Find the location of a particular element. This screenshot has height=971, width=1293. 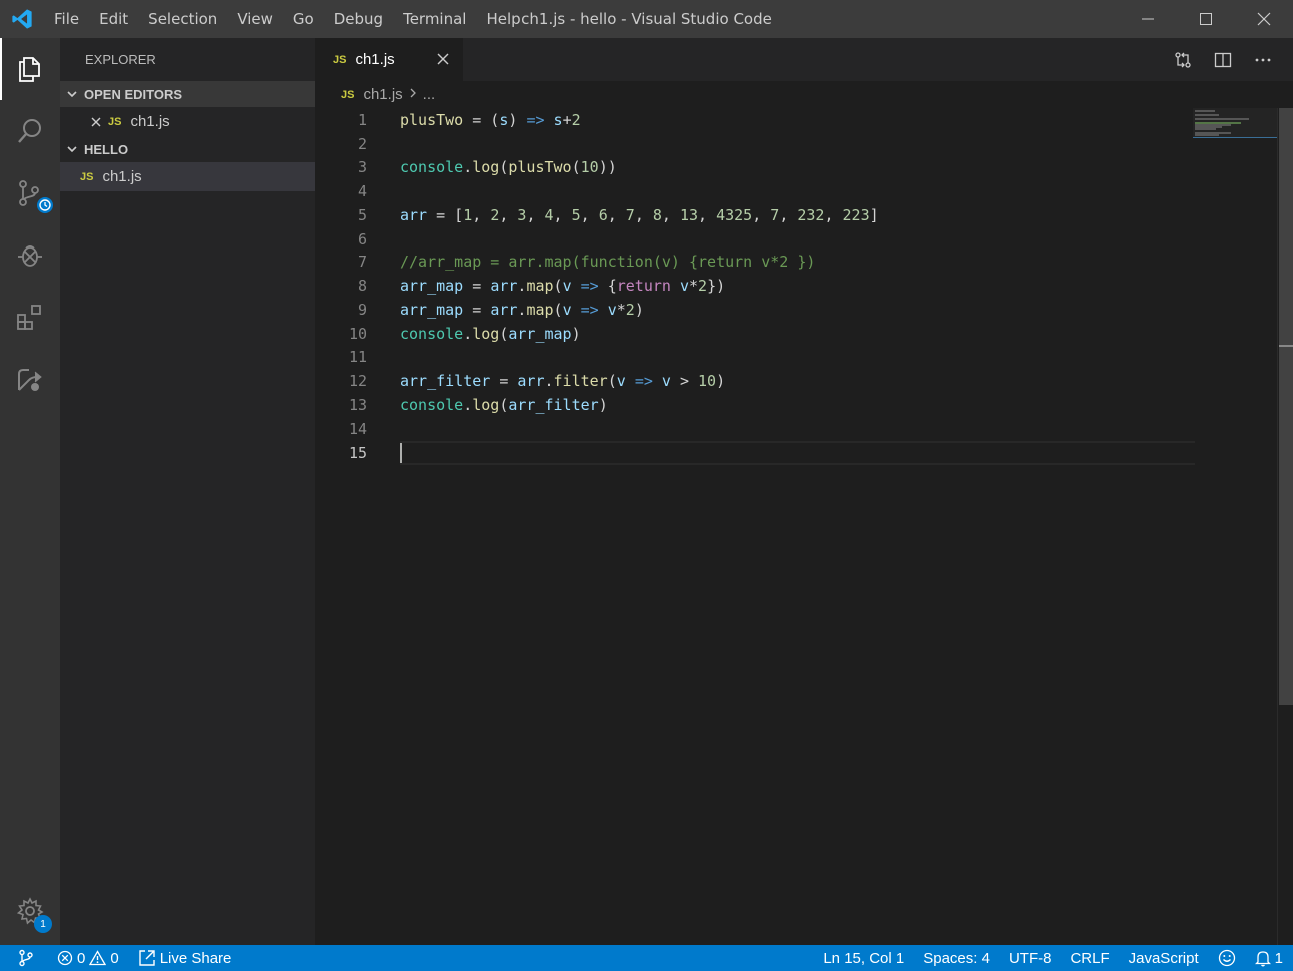

extensions-button is located at coordinates (30, 317).